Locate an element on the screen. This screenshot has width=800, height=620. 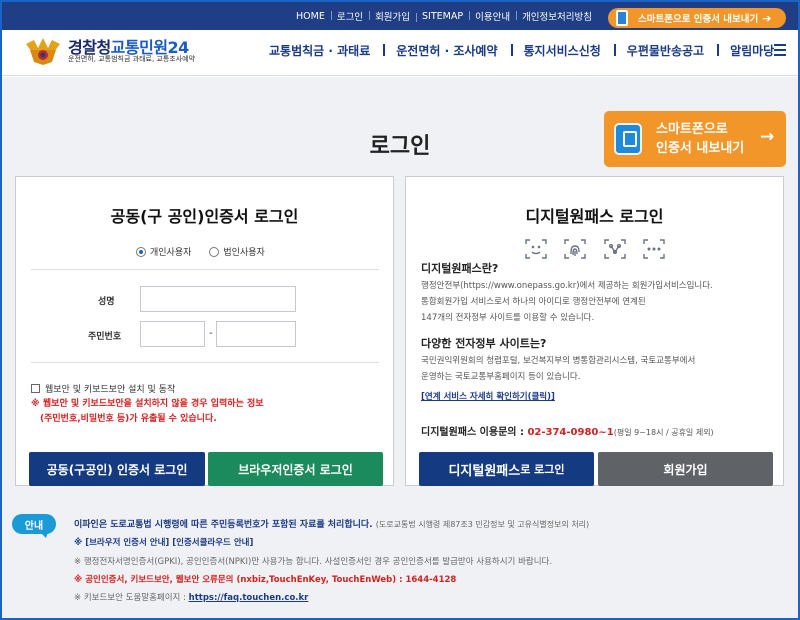
export-cert-to-phone-banner: 스마트폰으로 인증서 내보내기 → is located at coordinates (695, 139).